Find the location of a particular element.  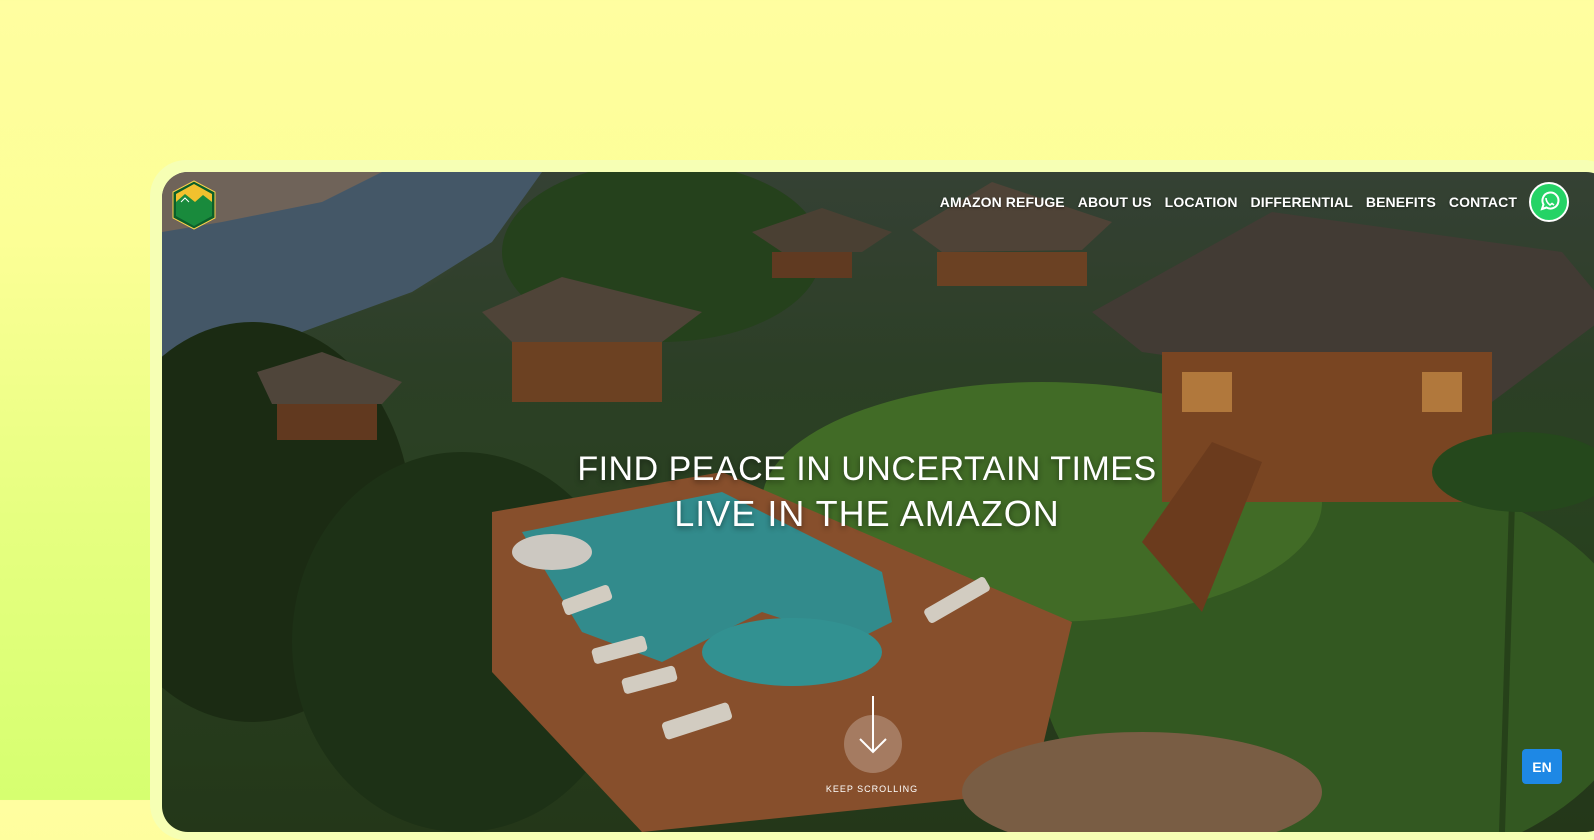

hero-line-2: LIVE IN THE AMAZON is located at coordinates (867, 513).